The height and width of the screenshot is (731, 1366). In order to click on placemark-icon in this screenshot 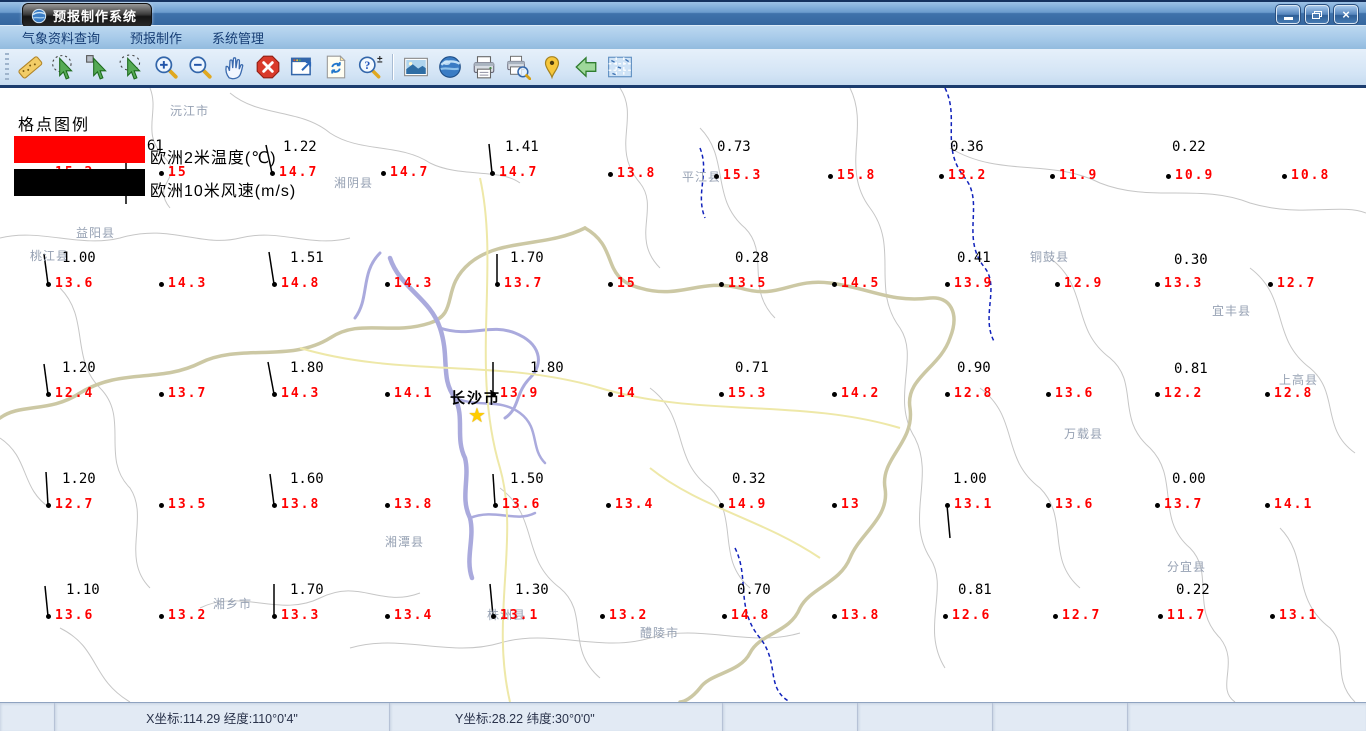, I will do `click(552, 68)`.